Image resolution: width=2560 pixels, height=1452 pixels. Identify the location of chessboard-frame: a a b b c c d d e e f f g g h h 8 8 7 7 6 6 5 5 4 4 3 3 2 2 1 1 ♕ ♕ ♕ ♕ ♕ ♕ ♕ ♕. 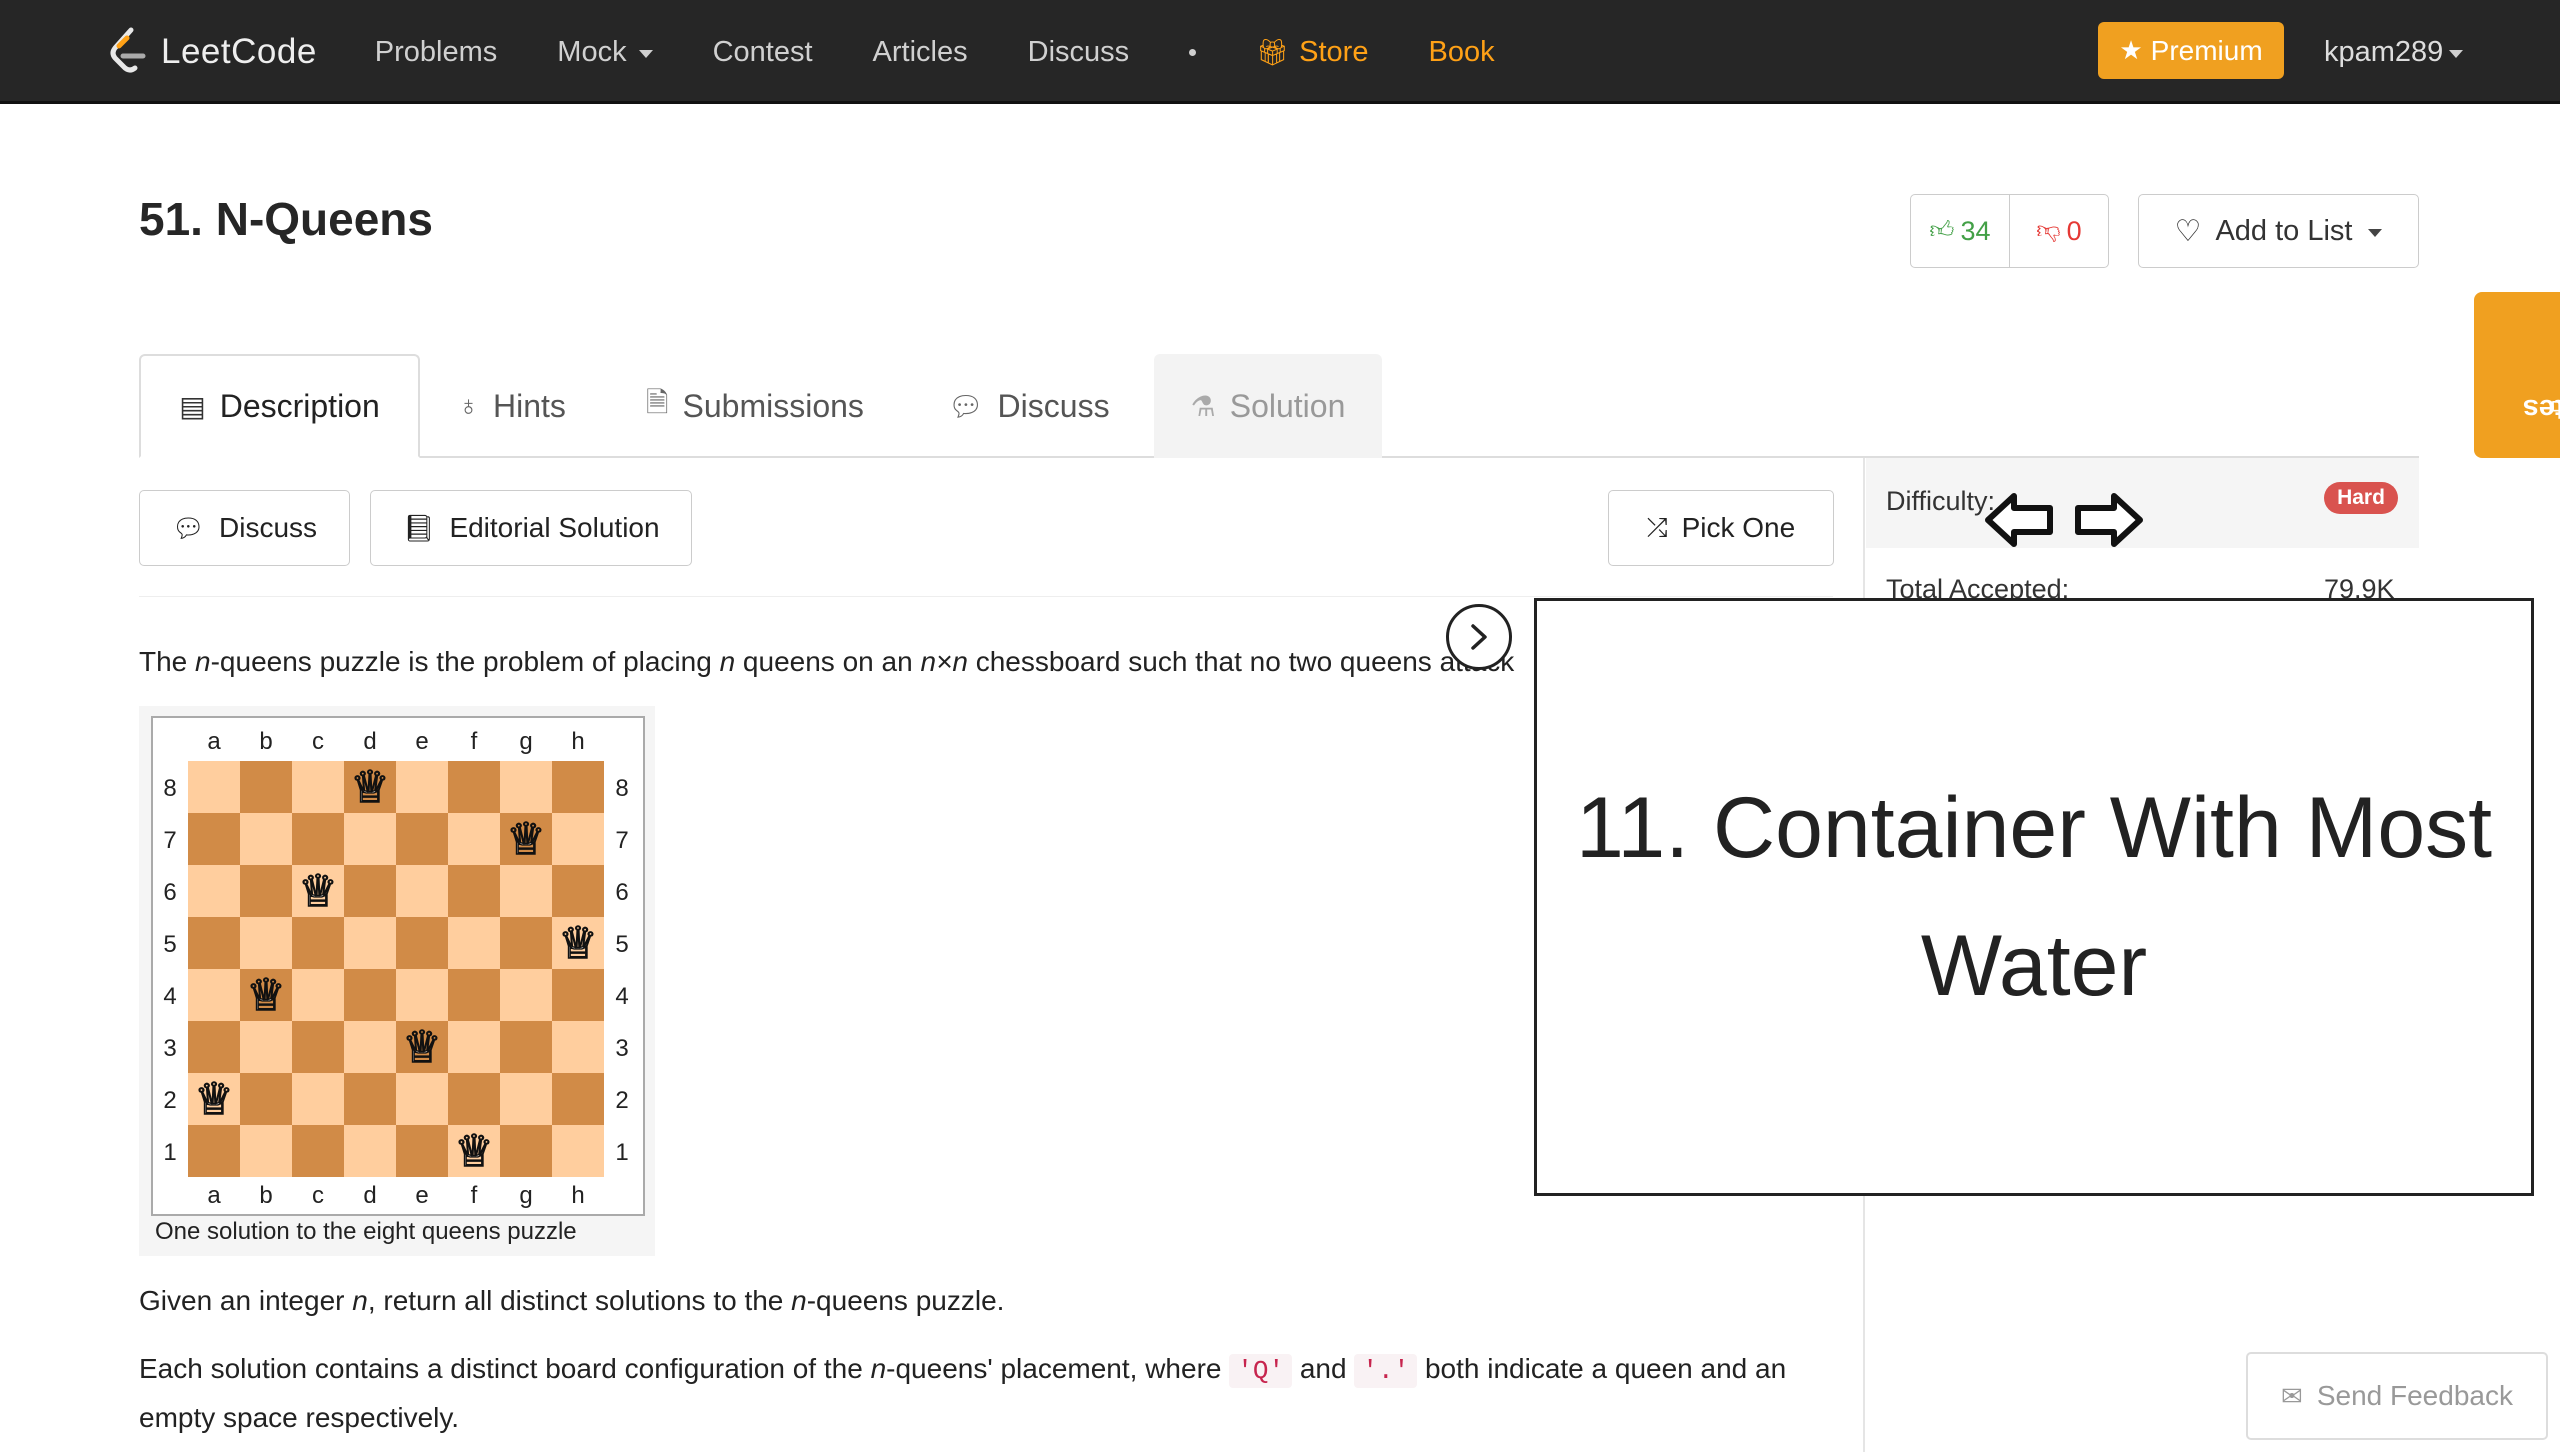
(398, 966).